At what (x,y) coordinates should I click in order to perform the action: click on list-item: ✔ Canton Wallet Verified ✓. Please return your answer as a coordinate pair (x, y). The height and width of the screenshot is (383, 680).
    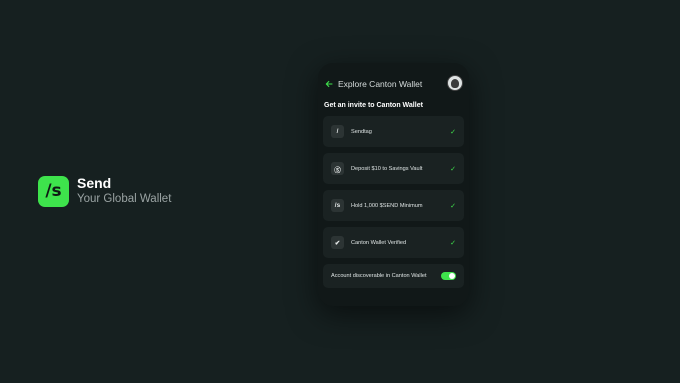
    Looking at the image, I should click on (393, 242).